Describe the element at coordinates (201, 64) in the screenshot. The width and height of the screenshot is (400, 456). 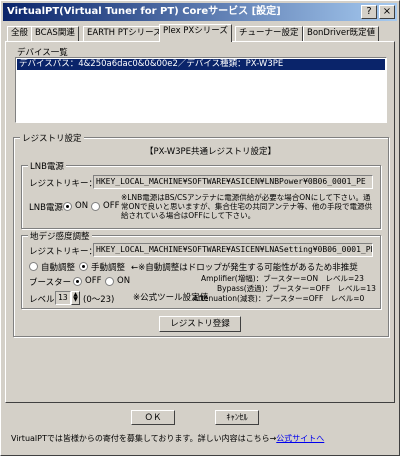
I see `device-list-item: デバイスパス：4&250a6dac0&0&00e2／デバイス種類：PX-W3PE` at that location.